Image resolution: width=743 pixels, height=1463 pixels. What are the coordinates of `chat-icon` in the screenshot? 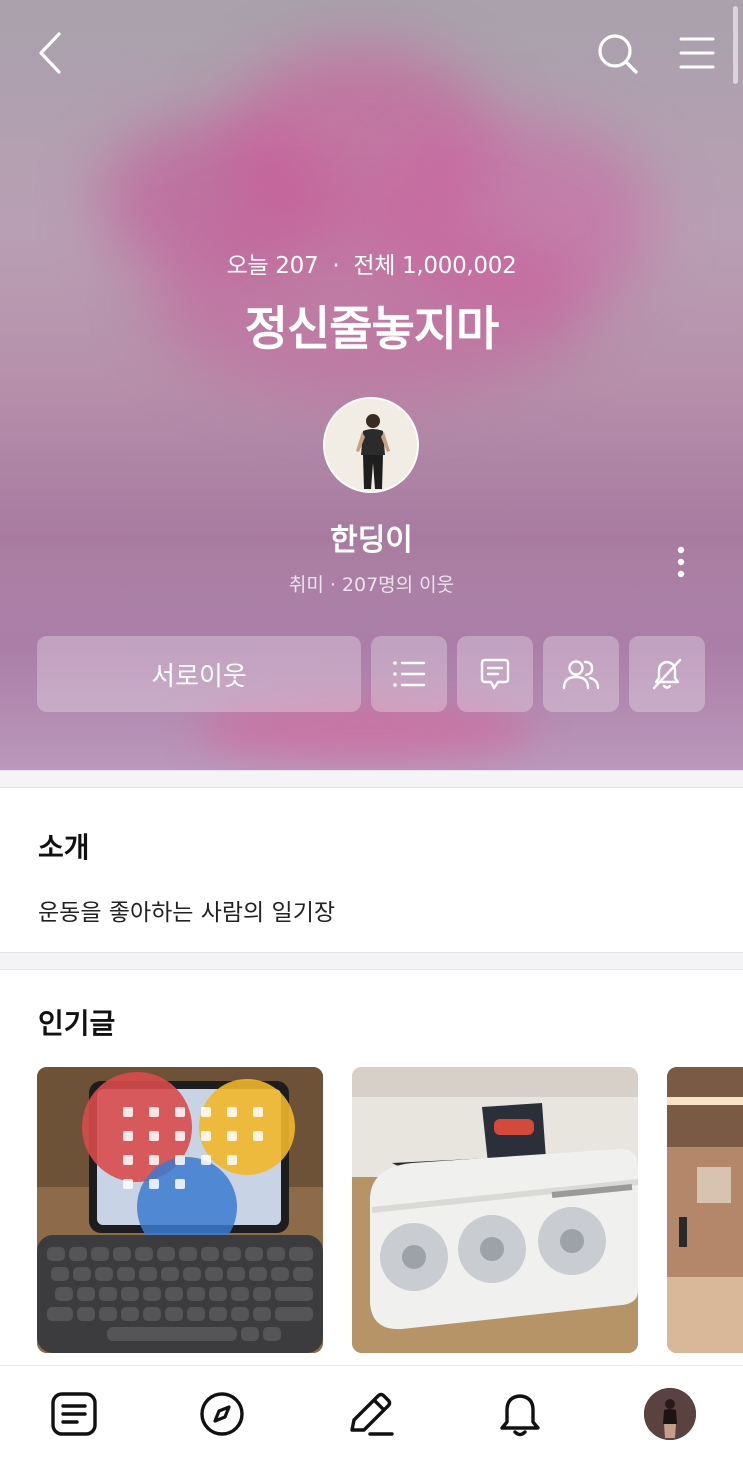 It's located at (495, 674).